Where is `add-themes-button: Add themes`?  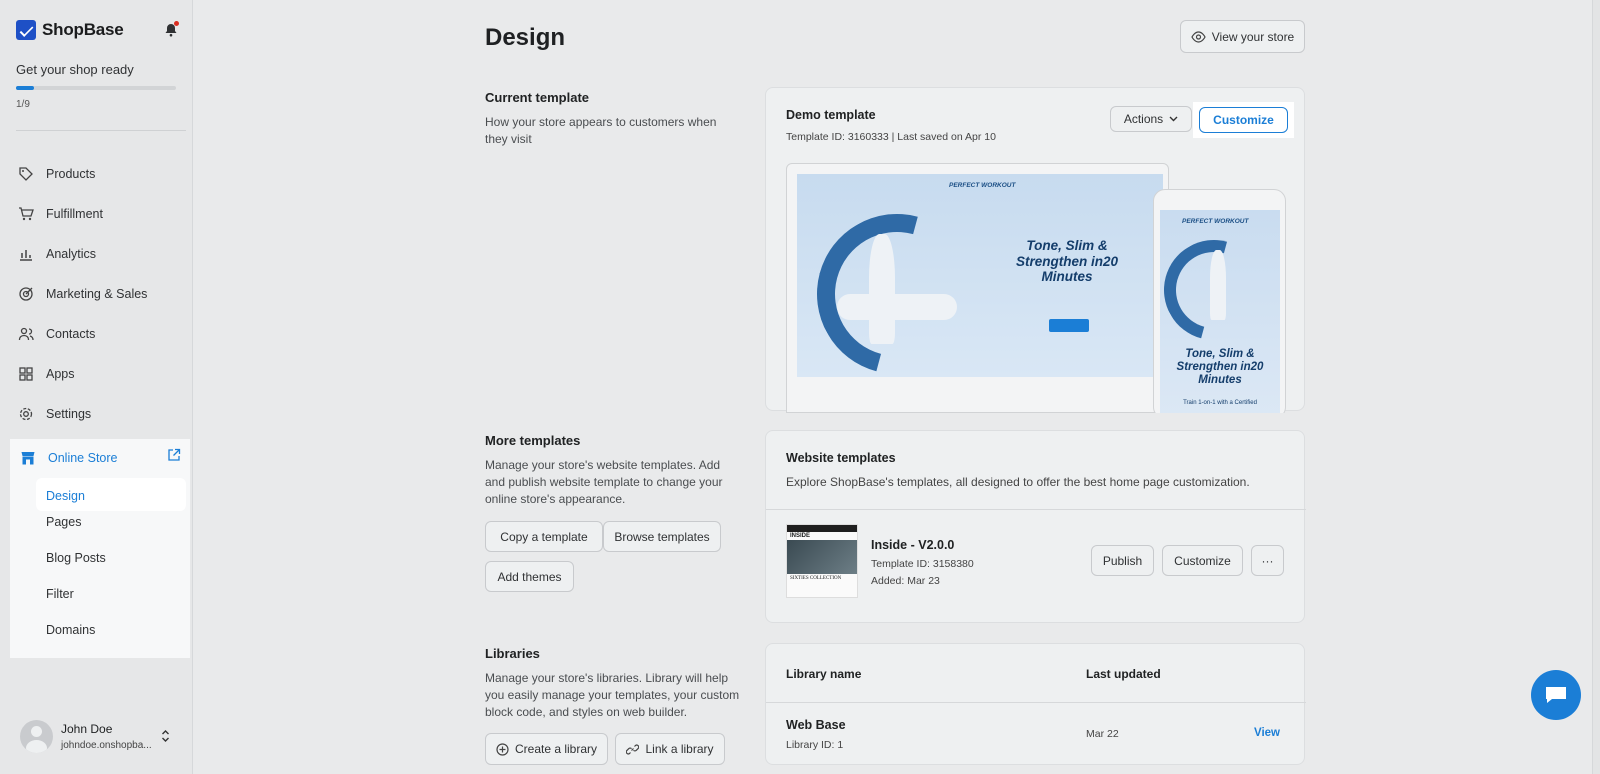
add-themes-button: Add themes is located at coordinates (529, 576).